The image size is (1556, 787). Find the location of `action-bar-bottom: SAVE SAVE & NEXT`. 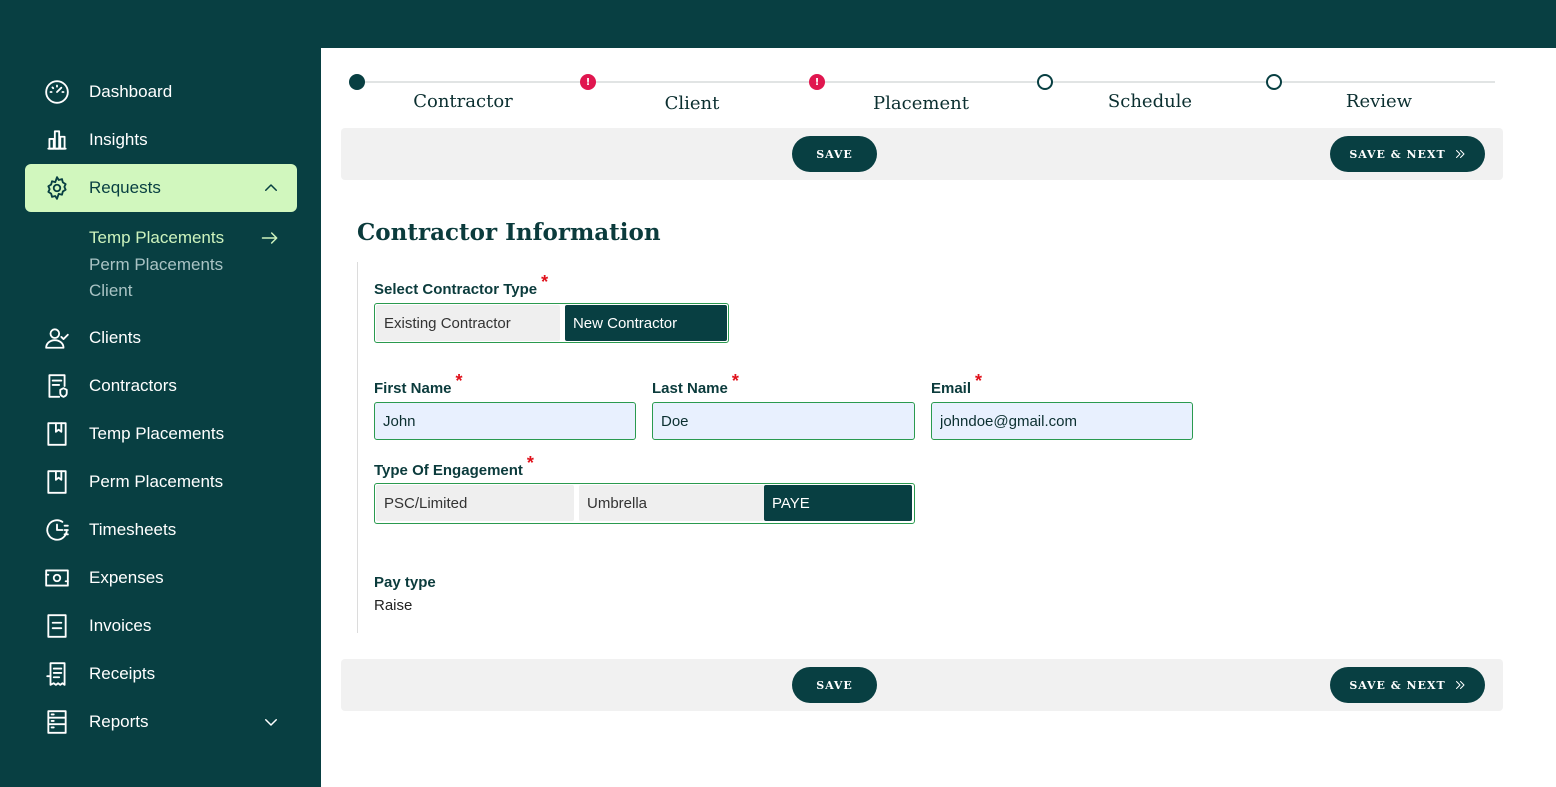

action-bar-bottom: SAVE SAVE & NEXT is located at coordinates (922, 685).